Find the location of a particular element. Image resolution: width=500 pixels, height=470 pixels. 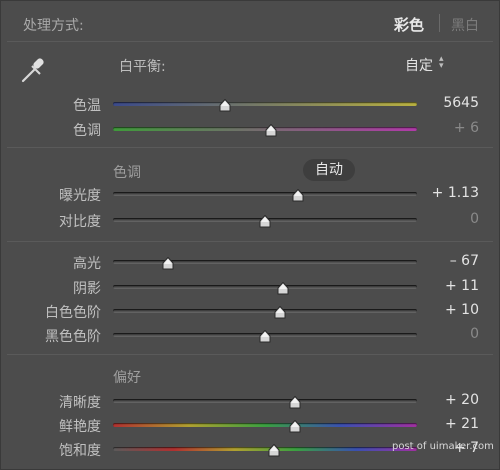

slider-value: + 21 is located at coordinates (462, 424).